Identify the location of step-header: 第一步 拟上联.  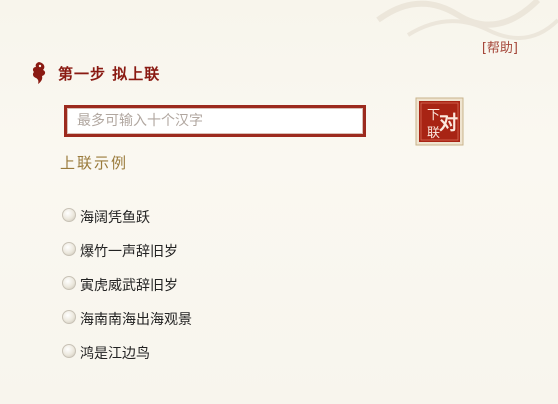
(95, 73).